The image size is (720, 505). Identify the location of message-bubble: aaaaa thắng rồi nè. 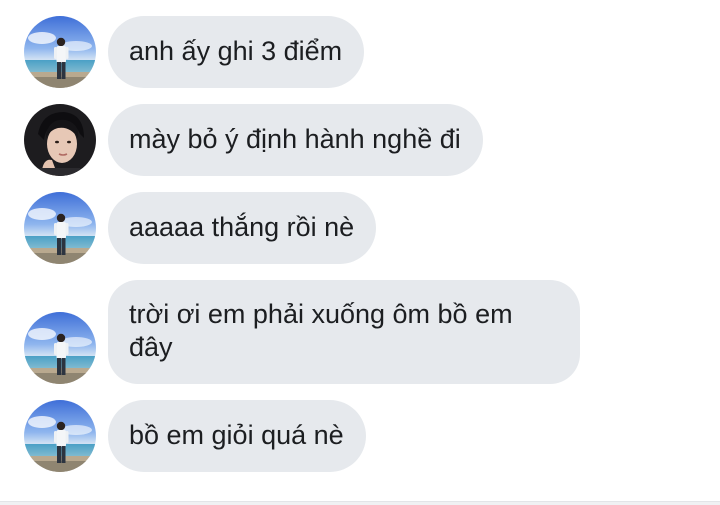
(242, 228).